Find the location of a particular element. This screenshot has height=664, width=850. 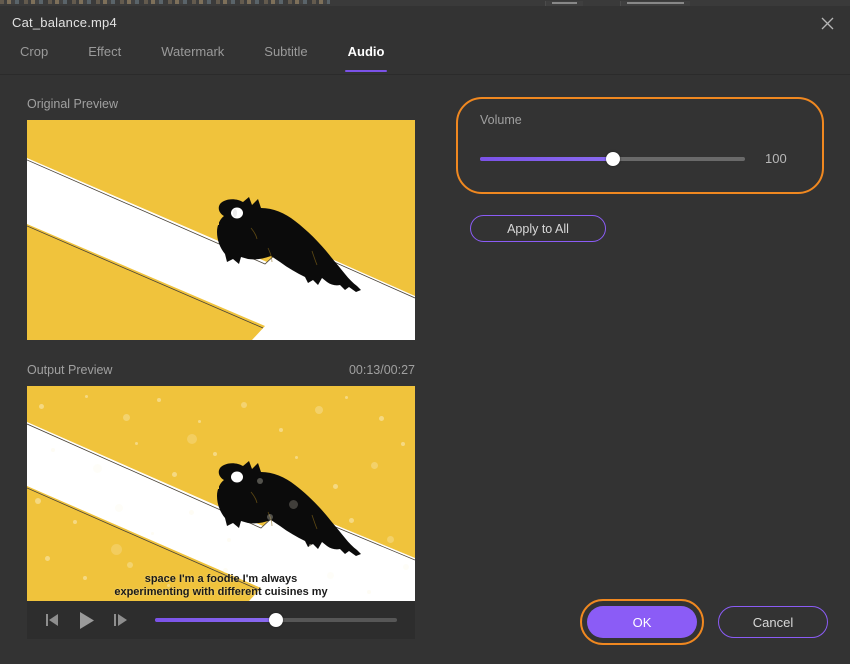

tab-subtitle: Subtitle is located at coordinates (285, 56).